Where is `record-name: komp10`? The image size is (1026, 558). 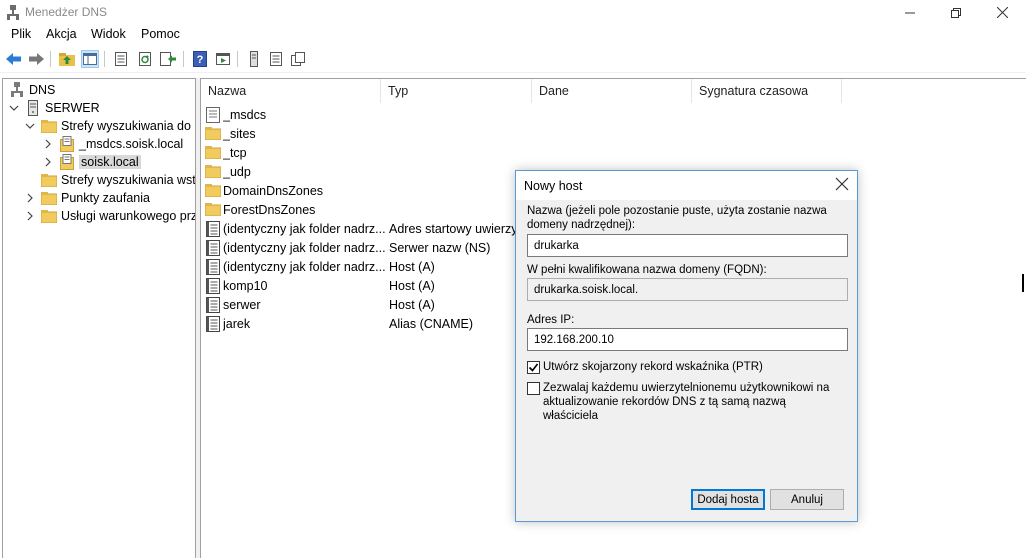
record-name: komp10 is located at coordinates (245, 285).